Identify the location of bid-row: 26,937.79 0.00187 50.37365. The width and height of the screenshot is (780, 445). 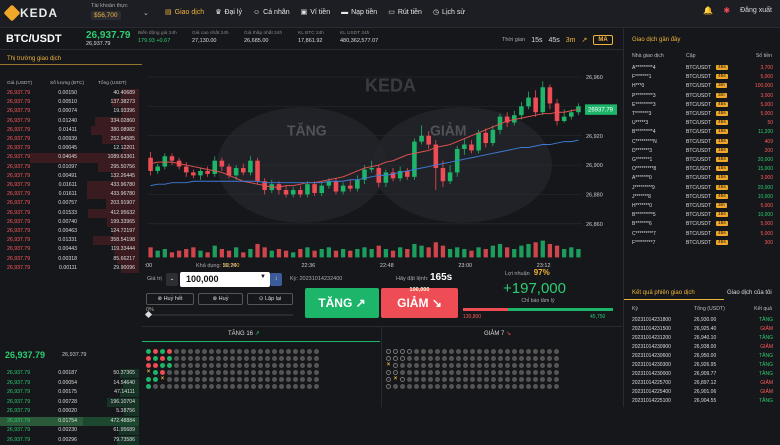
(69, 374).